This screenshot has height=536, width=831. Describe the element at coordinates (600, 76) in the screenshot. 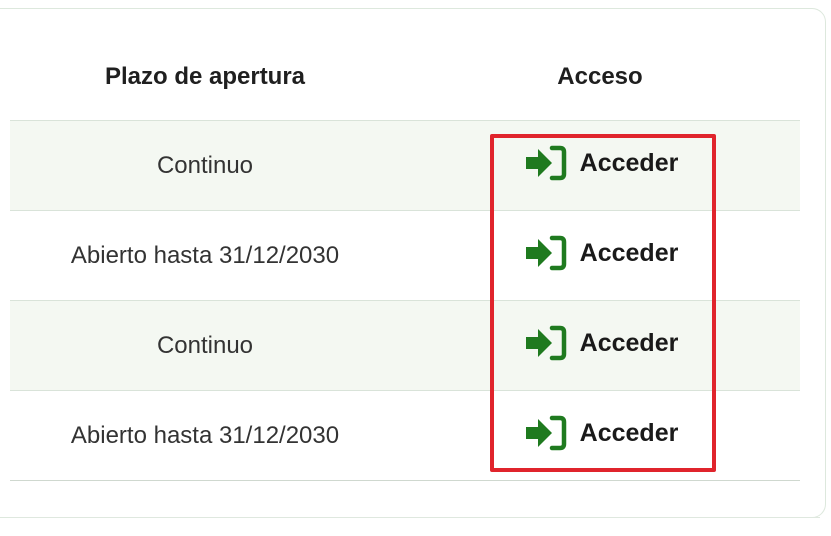

I see `header-access: Acceso` at that location.